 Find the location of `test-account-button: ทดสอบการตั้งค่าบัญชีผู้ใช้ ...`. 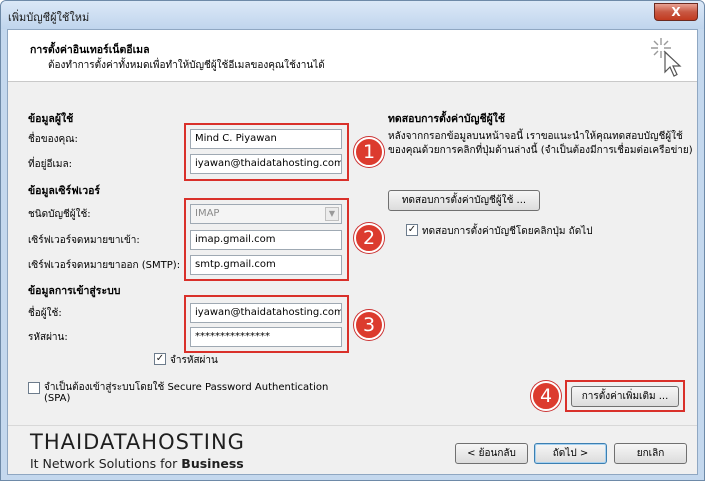

test-account-button: ทดสอบการตั้งค่าบัญชีผู้ใช้ ... is located at coordinates (464, 200).